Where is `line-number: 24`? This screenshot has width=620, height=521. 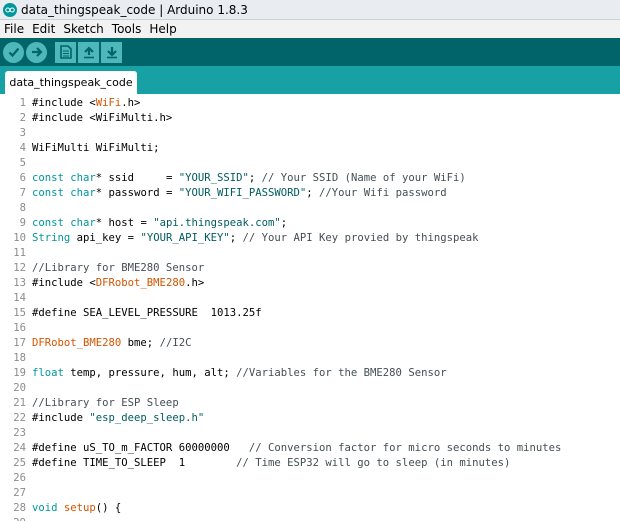
line-number: 24 is located at coordinates (19, 448).